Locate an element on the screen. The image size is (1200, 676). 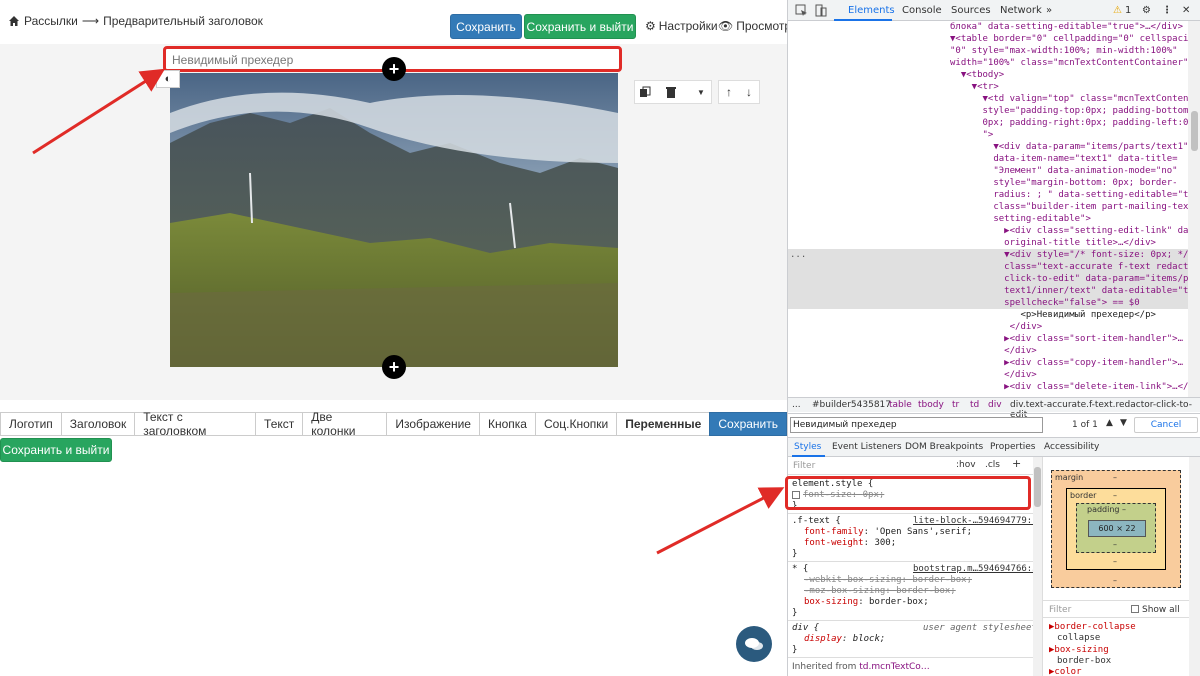
dom-line: click-to-edit" data-param="items/parts/ is located at coordinates (1069, 279).